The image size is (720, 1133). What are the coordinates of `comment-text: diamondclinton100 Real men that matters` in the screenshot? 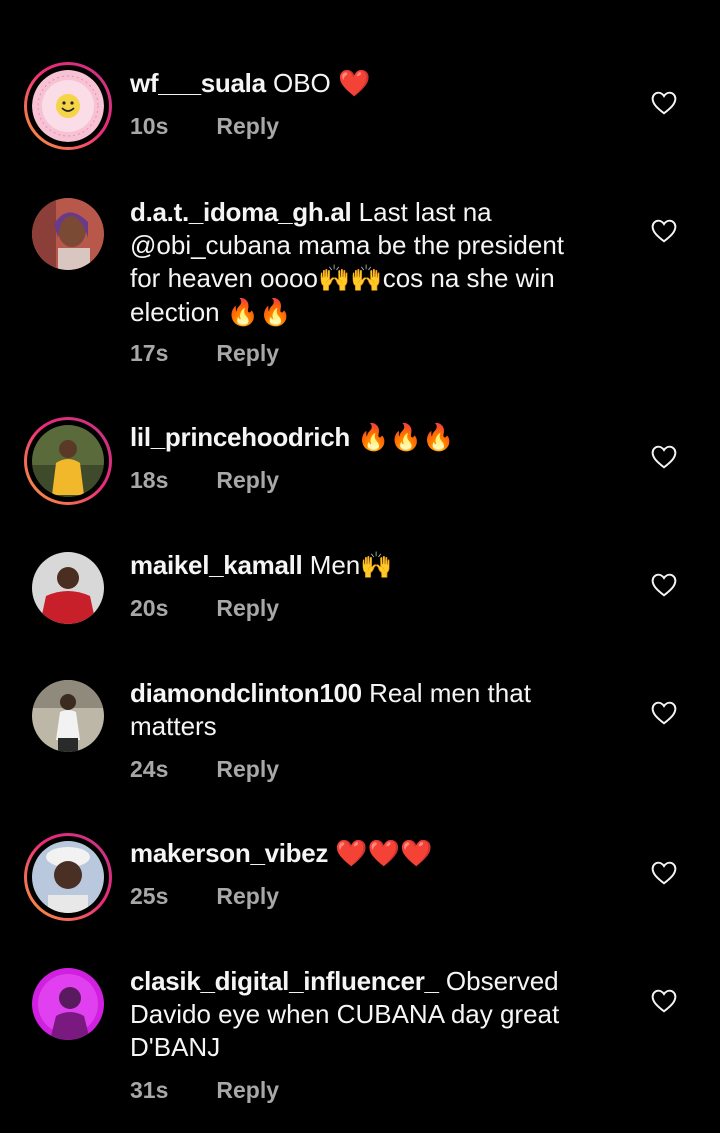 It's located at (375, 710).